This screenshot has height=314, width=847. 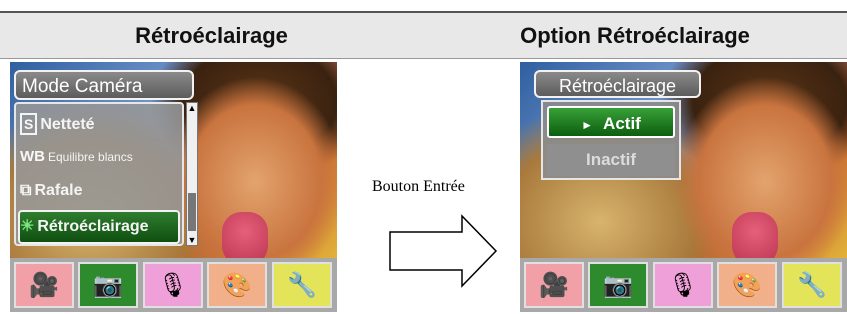 What do you see at coordinates (32, 156) in the screenshot?
I see `white-balance-icon: WB` at bounding box center [32, 156].